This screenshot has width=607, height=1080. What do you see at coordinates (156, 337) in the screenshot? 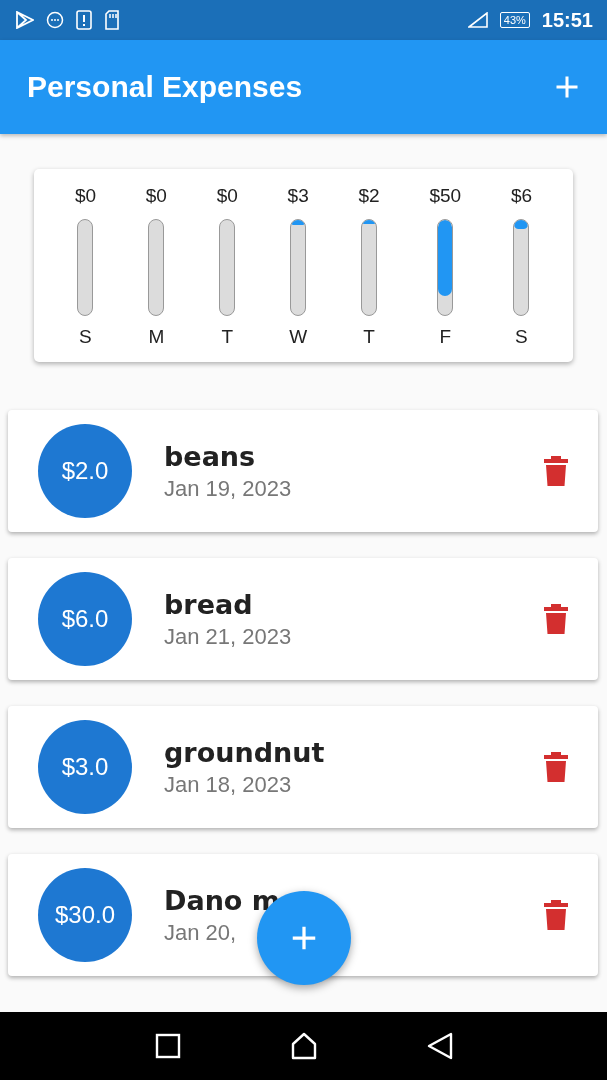
I see `day-label: M` at bounding box center [156, 337].